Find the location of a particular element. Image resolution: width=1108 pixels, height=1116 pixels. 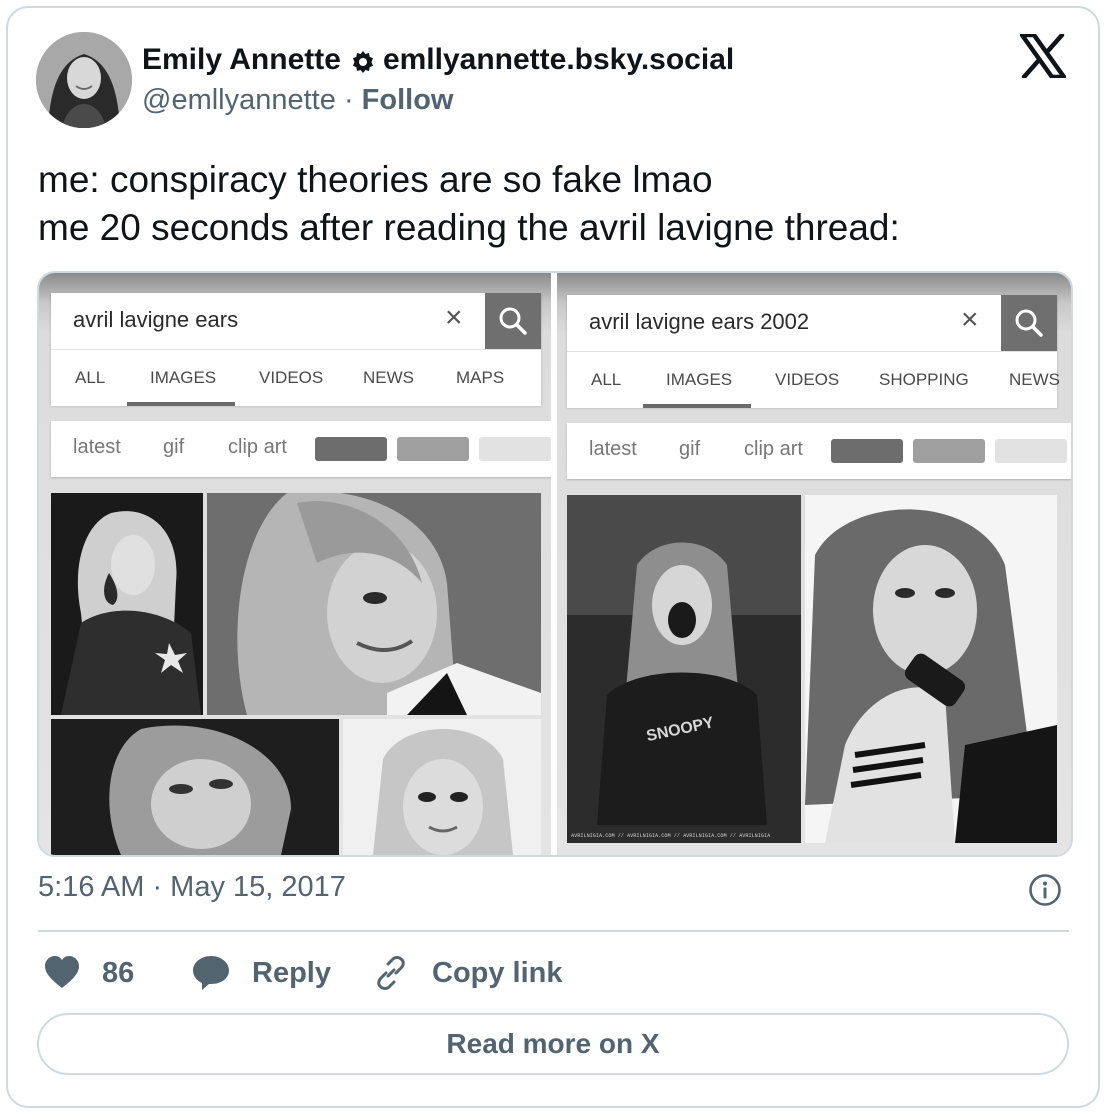

read-more-button: Read more on X is located at coordinates (553, 1044).